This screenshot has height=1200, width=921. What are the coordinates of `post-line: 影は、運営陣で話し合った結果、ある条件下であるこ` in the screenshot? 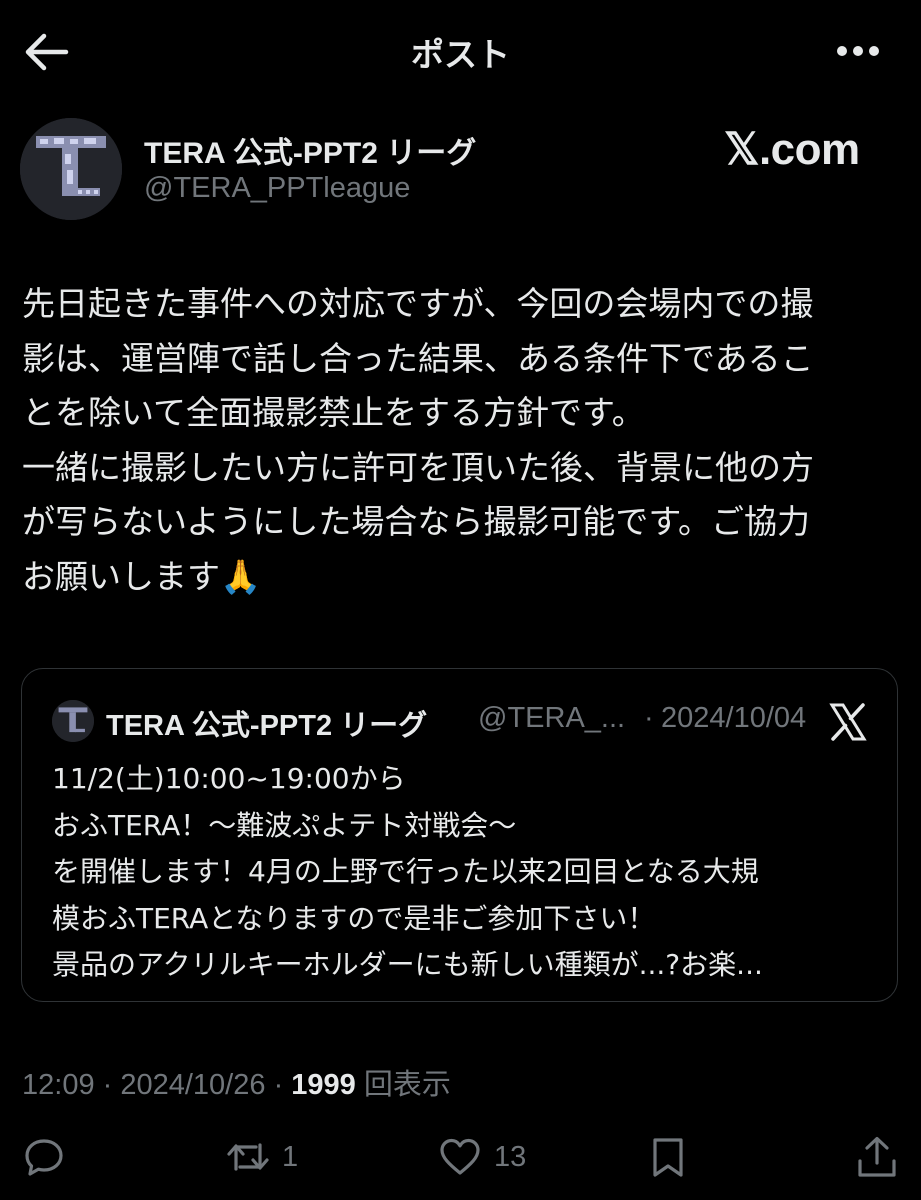 It's located at (418, 358).